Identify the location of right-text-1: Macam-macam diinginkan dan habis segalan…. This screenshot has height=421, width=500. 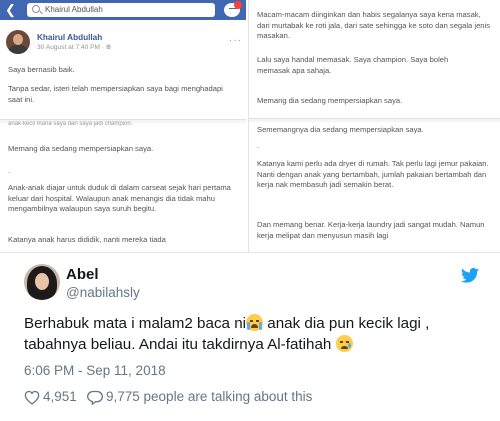
(374, 25).